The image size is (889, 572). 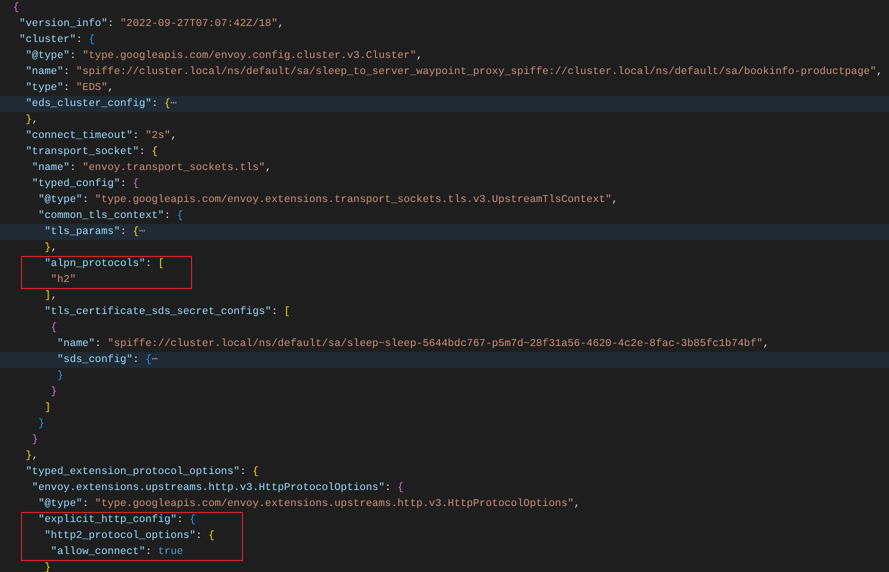 What do you see at coordinates (151, 168) in the screenshot?
I see `code-line: "name": "envoy.transport_sockets.tls",` at bounding box center [151, 168].